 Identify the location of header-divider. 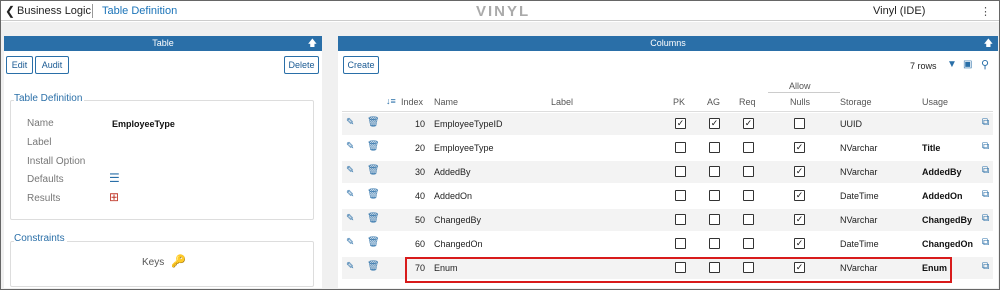
(667, 111).